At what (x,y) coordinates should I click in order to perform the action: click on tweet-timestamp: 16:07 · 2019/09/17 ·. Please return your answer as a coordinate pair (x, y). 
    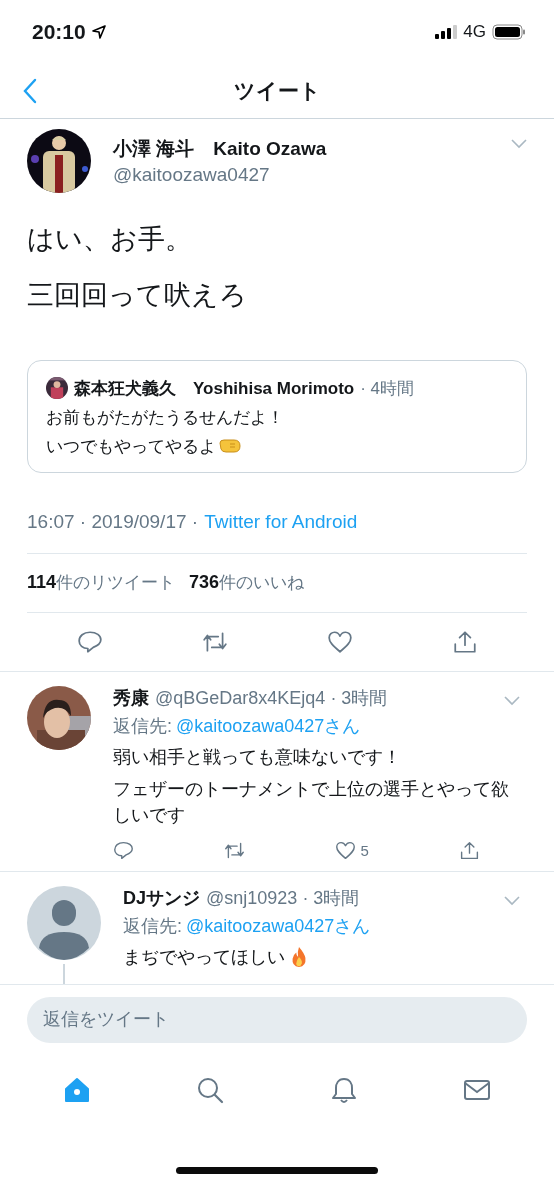
    Looking at the image, I should click on (113, 521).